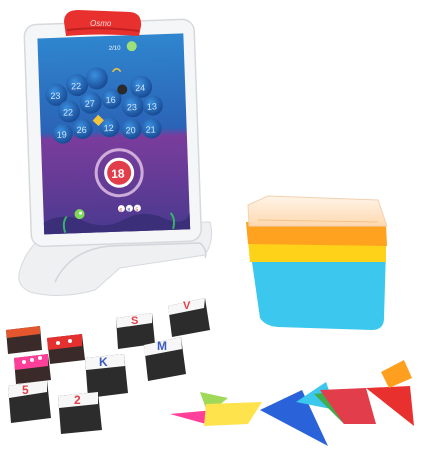 The height and width of the screenshot is (450, 430). What do you see at coordinates (110, 100) in the screenshot?
I see `bubble-number: 16` at bounding box center [110, 100].